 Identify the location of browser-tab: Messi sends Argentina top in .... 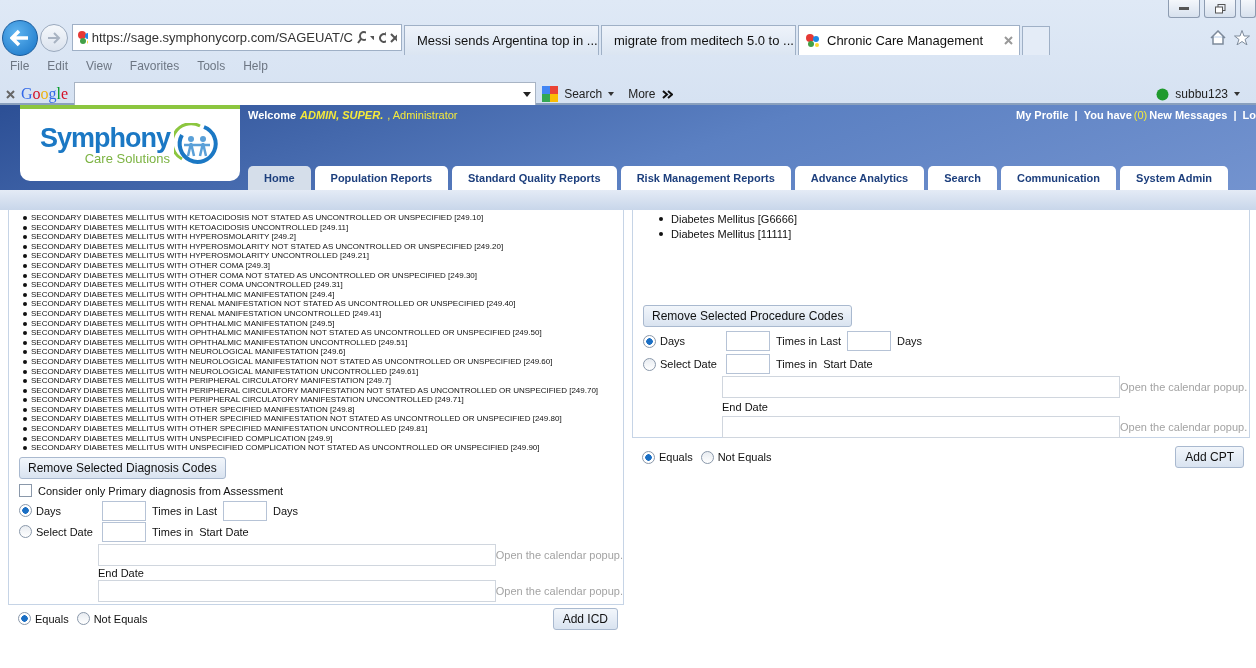
(501, 40).